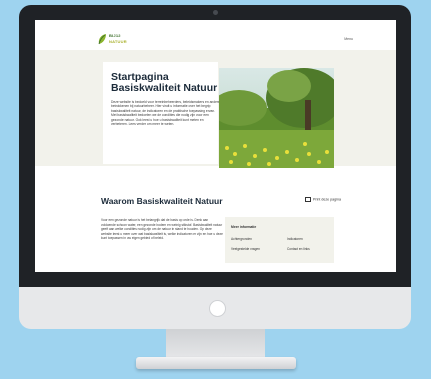 Image resolution: width=431 pixels, height=379 pixels. I want to click on print-link: Print deze pagina, so click(323, 199).